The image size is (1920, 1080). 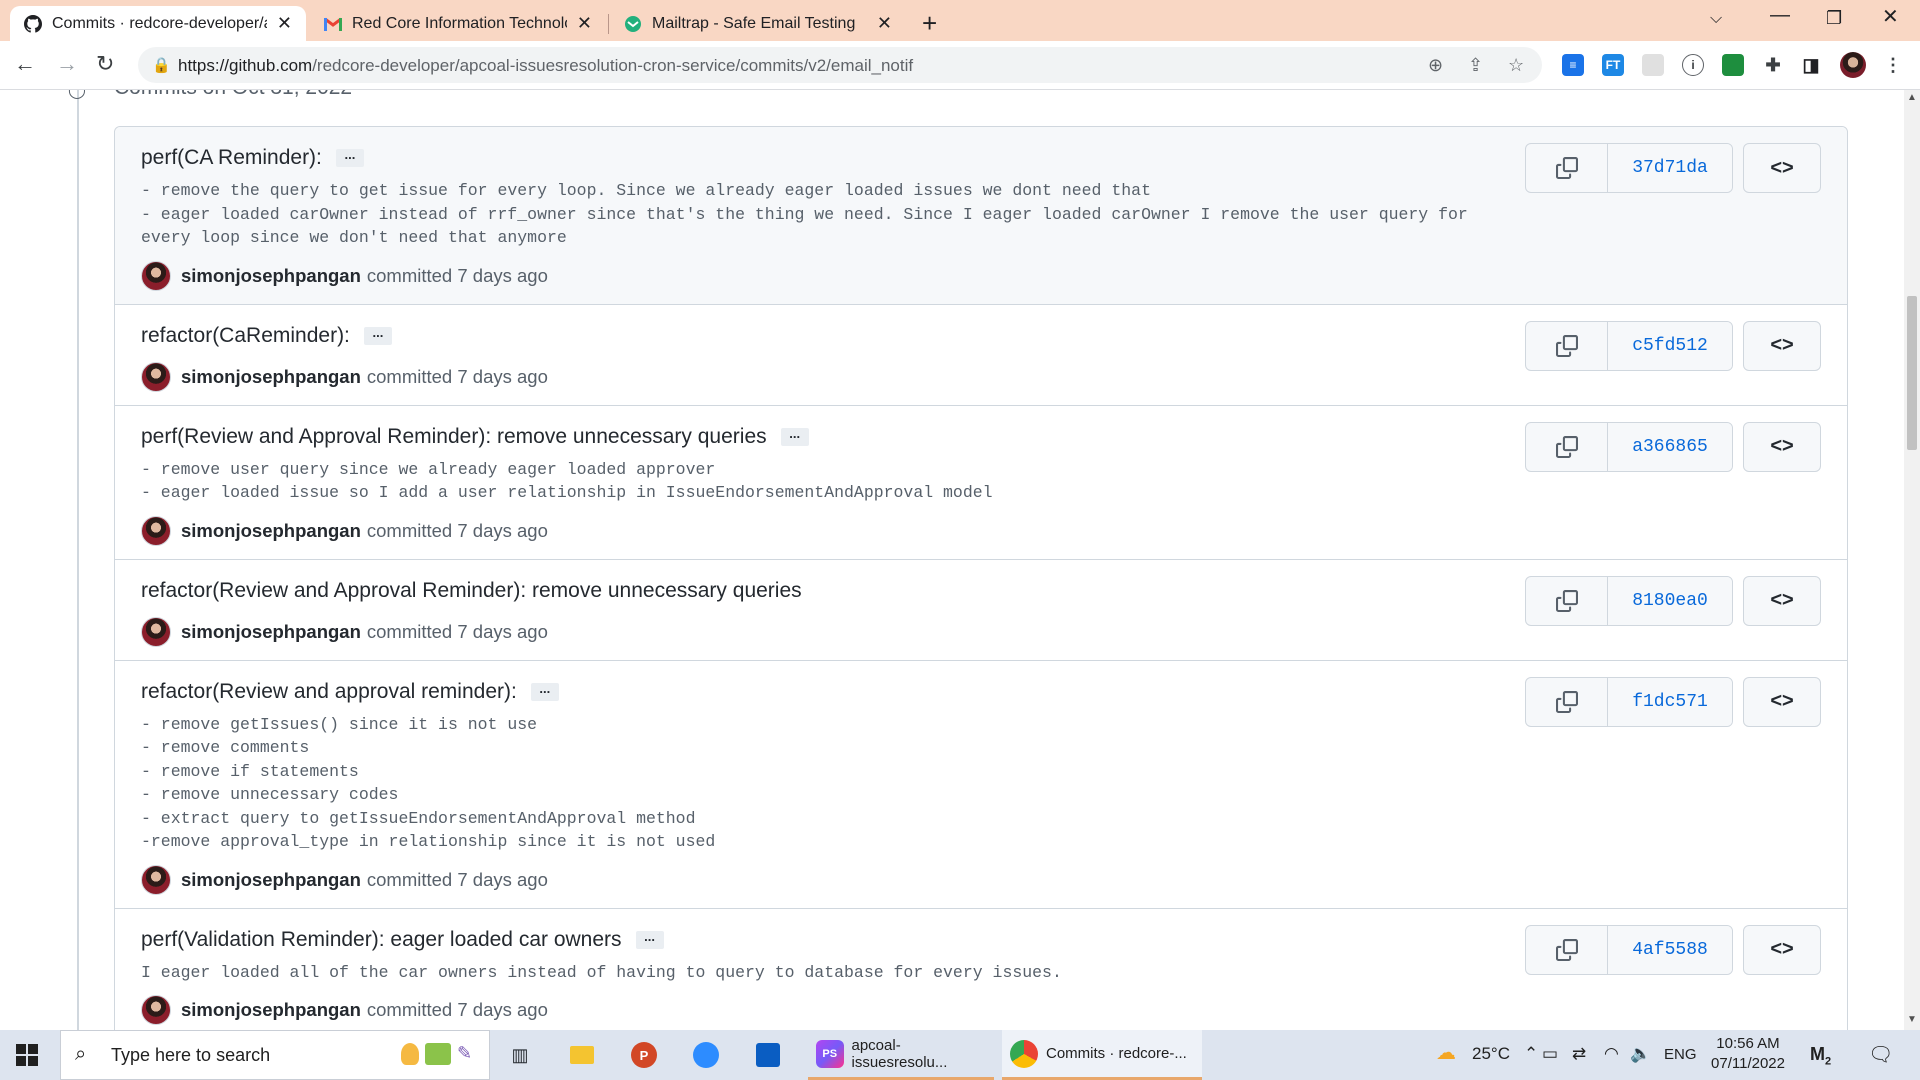 What do you see at coordinates (245, 336) in the screenshot?
I see `commit-message-link: refactor(CaReminder):` at bounding box center [245, 336].